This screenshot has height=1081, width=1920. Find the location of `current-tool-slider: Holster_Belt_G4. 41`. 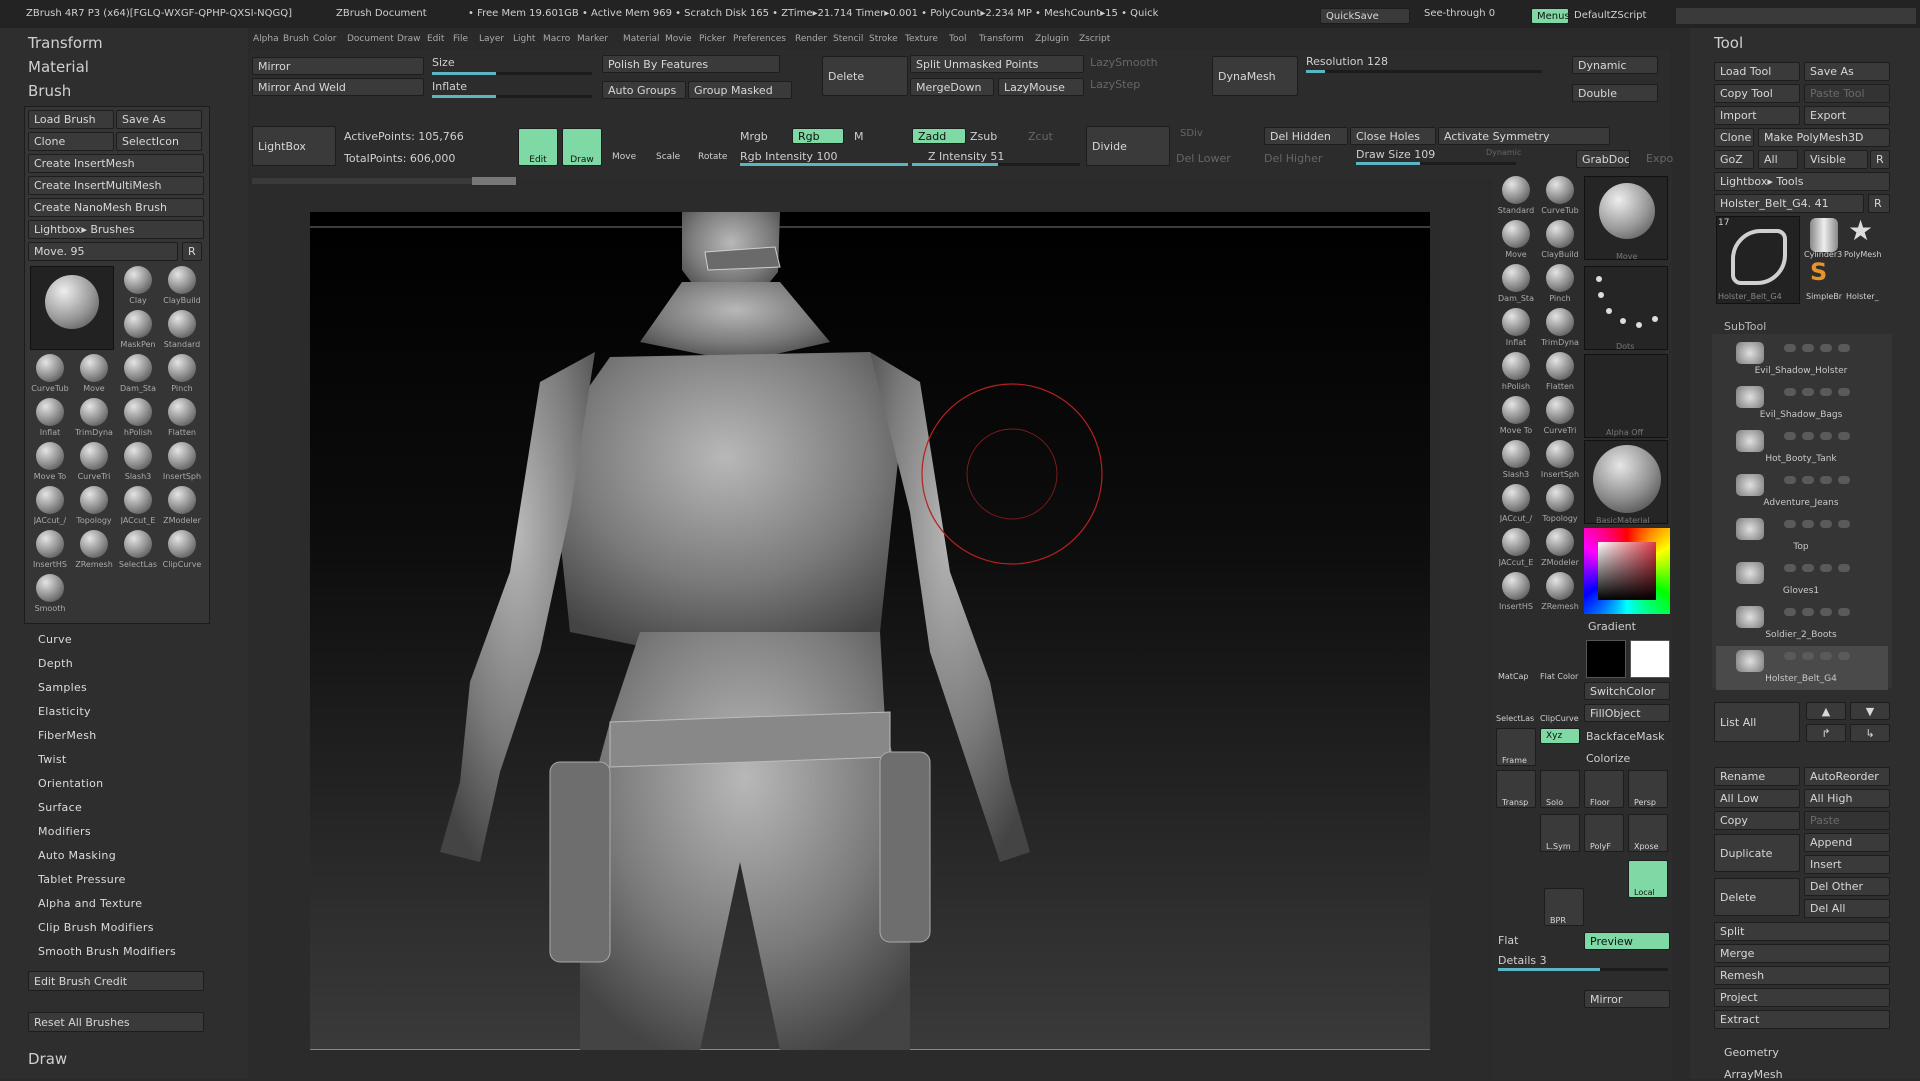

current-tool-slider: Holster_Belt_G4. 41 is located at coordinates (1789, 203).